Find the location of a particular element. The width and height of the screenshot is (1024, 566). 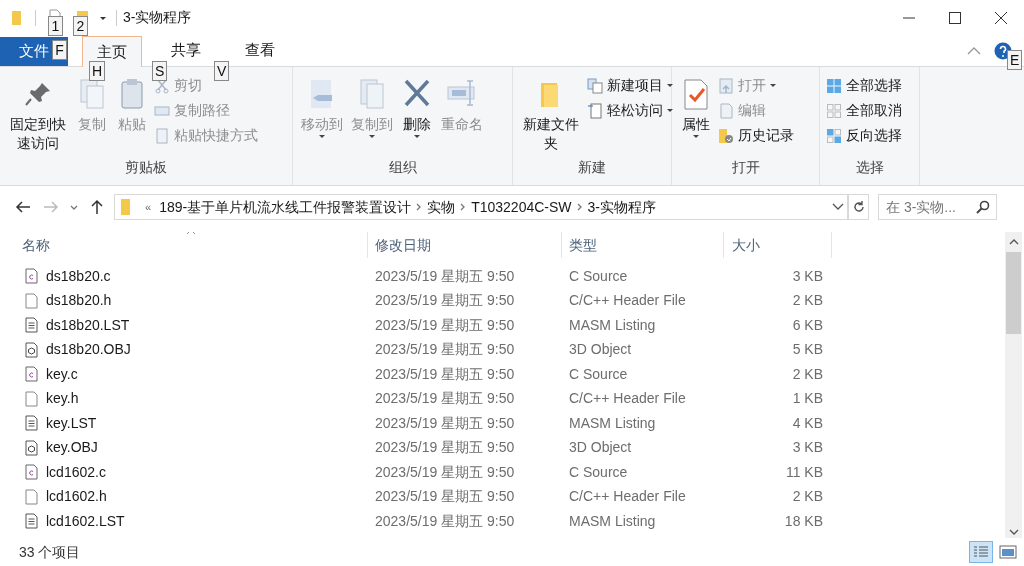

breadcrumb: 3-实物程序 is located at coordinates (621, 207).